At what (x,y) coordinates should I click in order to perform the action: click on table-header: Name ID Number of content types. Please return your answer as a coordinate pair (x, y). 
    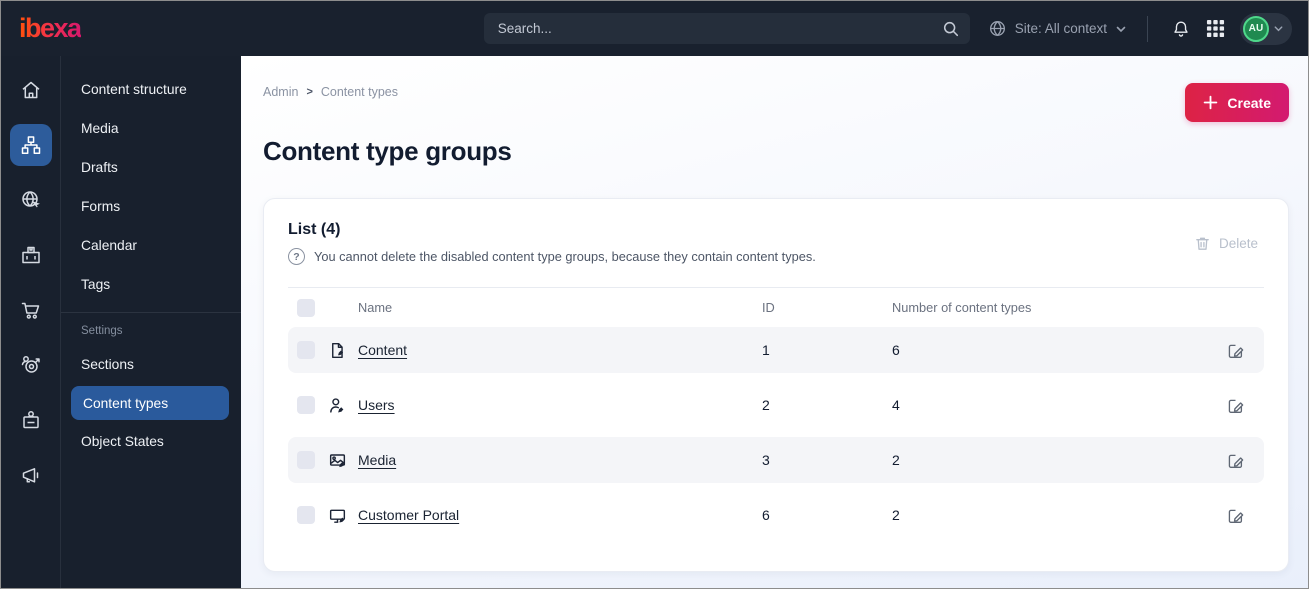
    Looking at the image, I should click on (776, 307).